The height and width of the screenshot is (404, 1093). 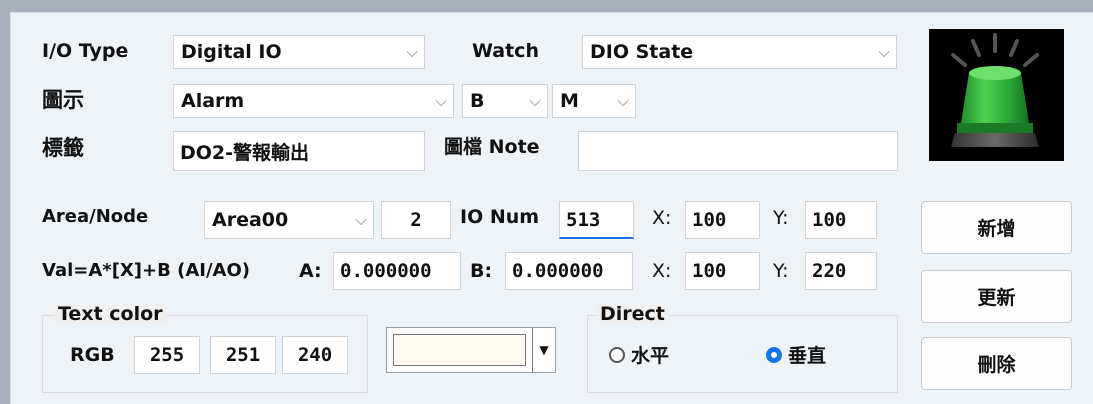 What do you see at coordinates (299, 52) in the screenshot?
I see `io-type-select: Digital IO ⌵` at bounding box center [299, 52].